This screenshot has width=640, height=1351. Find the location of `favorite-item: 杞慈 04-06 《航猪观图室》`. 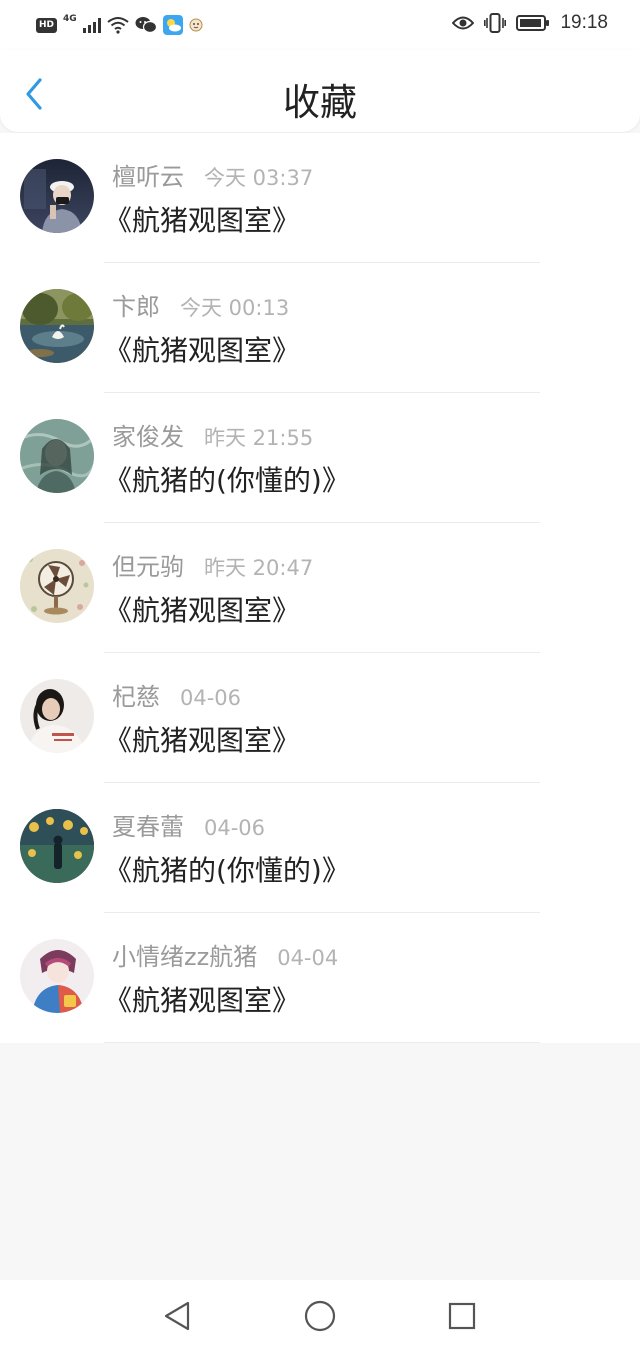

favorite-item: 杞慈 04-06 《航猪观图室》 is located at coordinates (320, 718).